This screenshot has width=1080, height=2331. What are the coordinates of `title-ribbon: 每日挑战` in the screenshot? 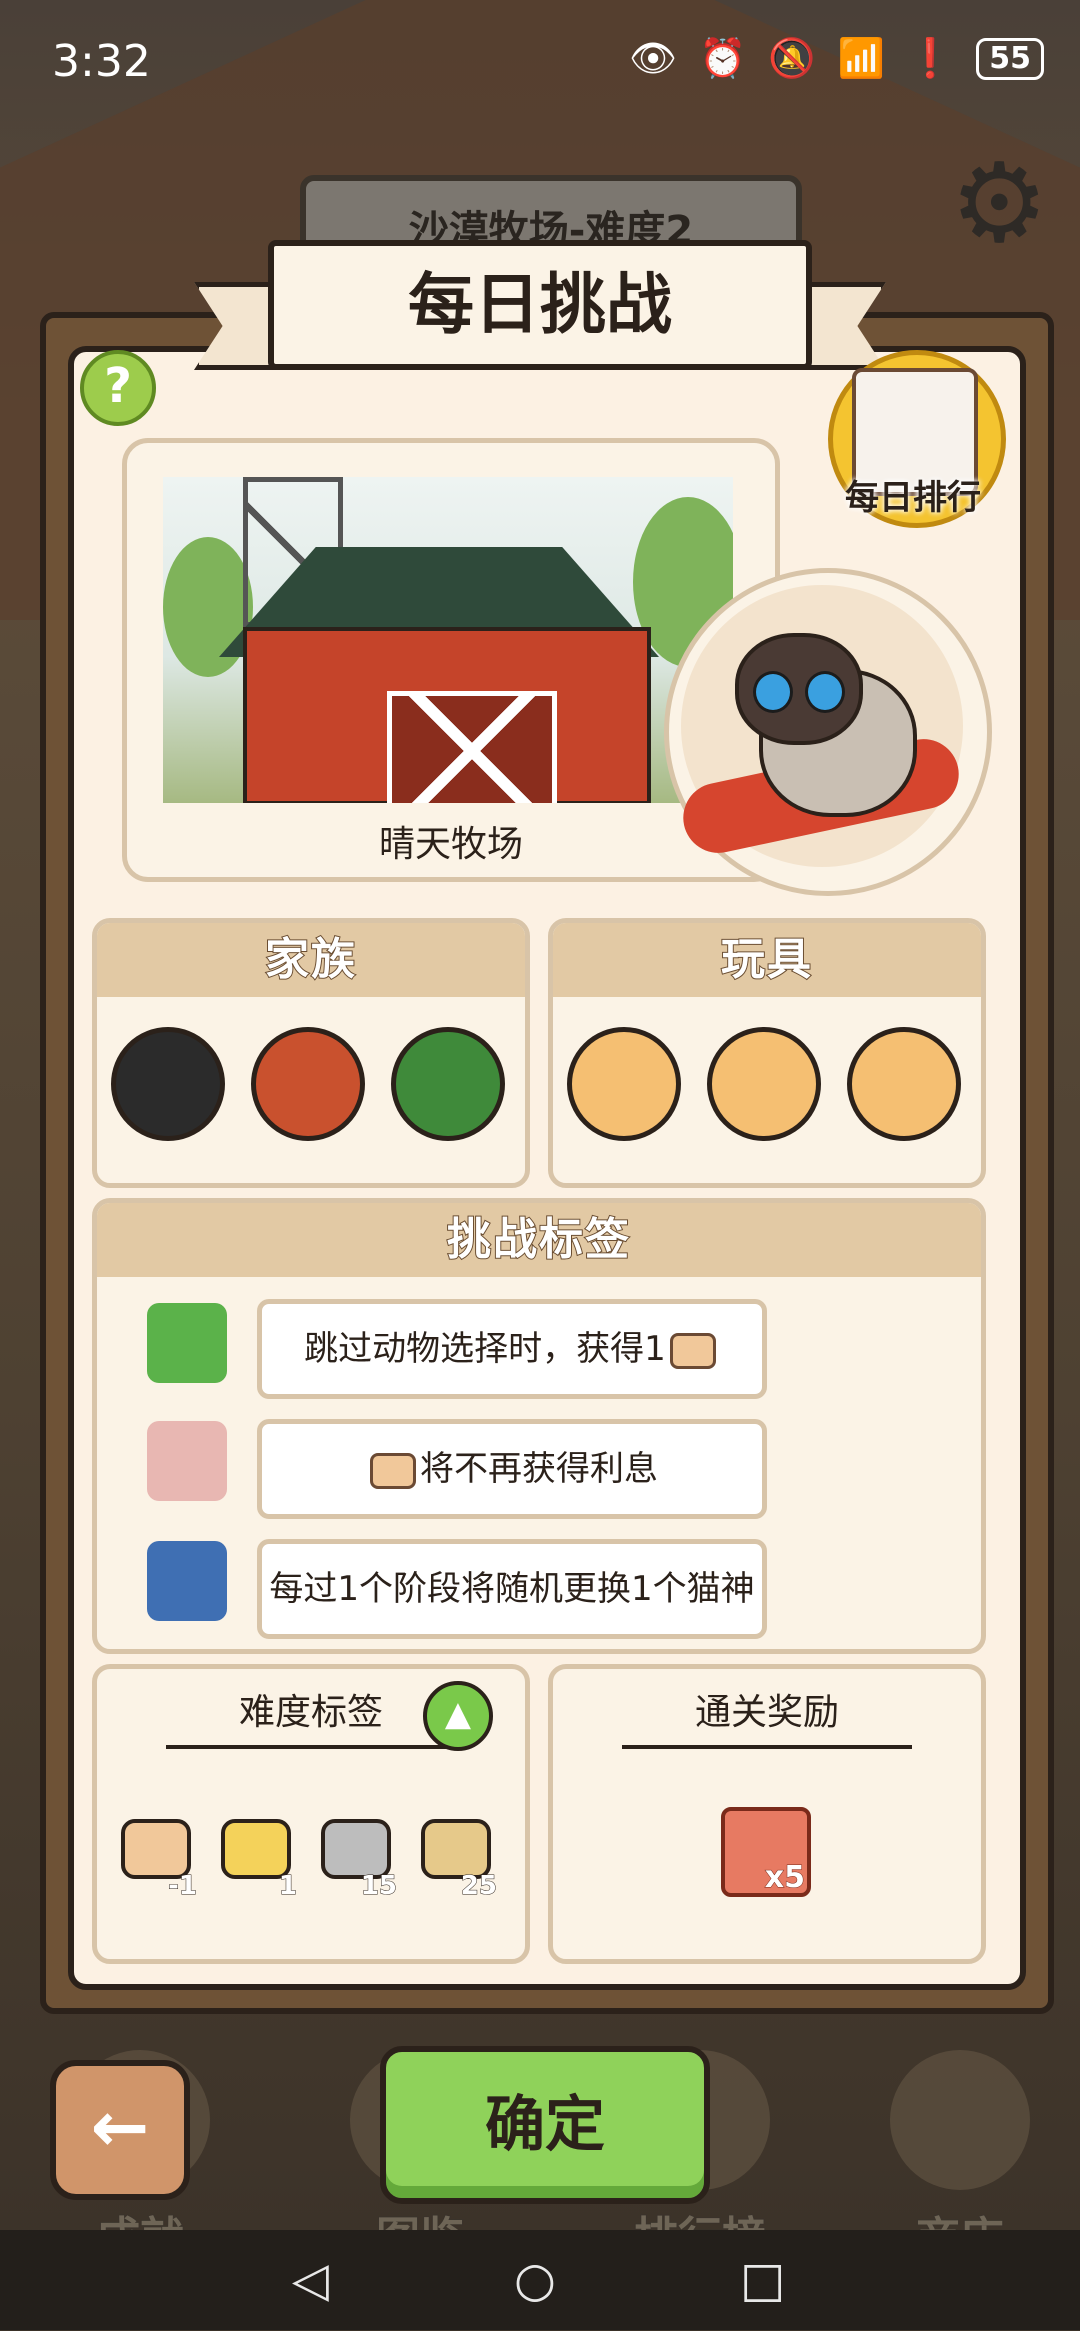 It's located at (540, 305).